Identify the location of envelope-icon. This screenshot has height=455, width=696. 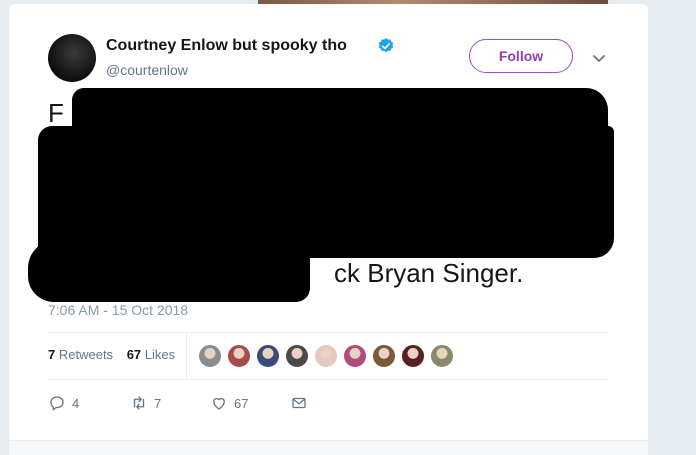
(299, 403).